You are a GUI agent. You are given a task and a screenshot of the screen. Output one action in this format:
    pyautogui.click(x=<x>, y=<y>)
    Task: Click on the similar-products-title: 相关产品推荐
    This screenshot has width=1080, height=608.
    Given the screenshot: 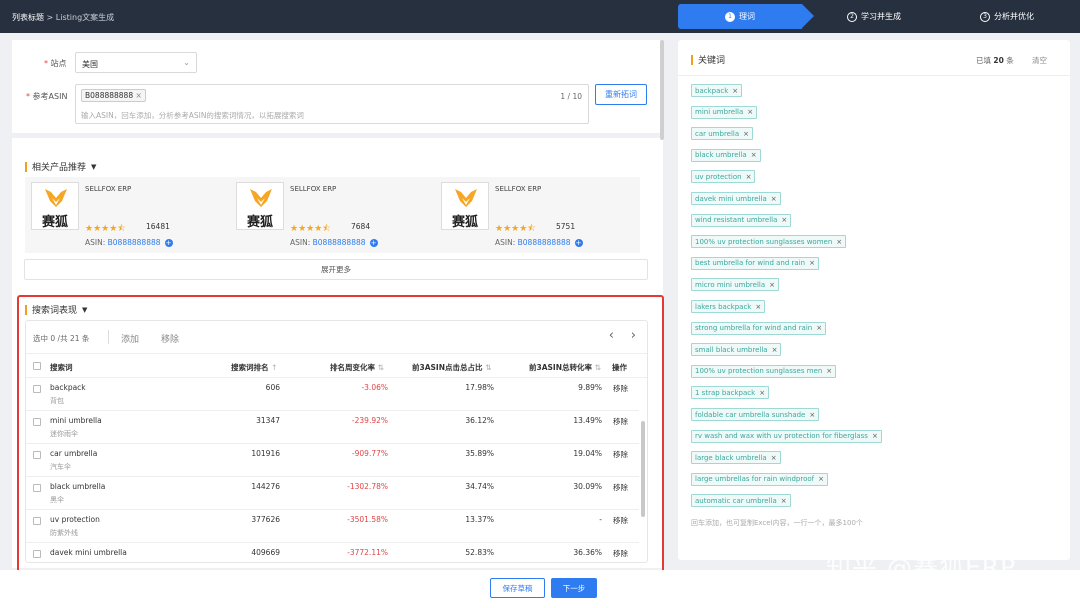 What is the action you would take?
    pyautogui.click(x=59, y=168)
    